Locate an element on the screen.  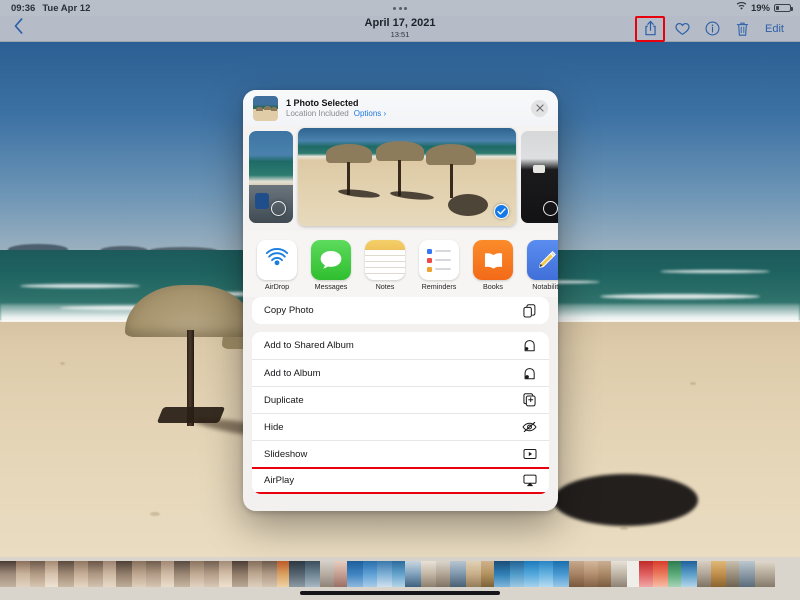
umbrella-shadow is located at coordinates (625, 500).